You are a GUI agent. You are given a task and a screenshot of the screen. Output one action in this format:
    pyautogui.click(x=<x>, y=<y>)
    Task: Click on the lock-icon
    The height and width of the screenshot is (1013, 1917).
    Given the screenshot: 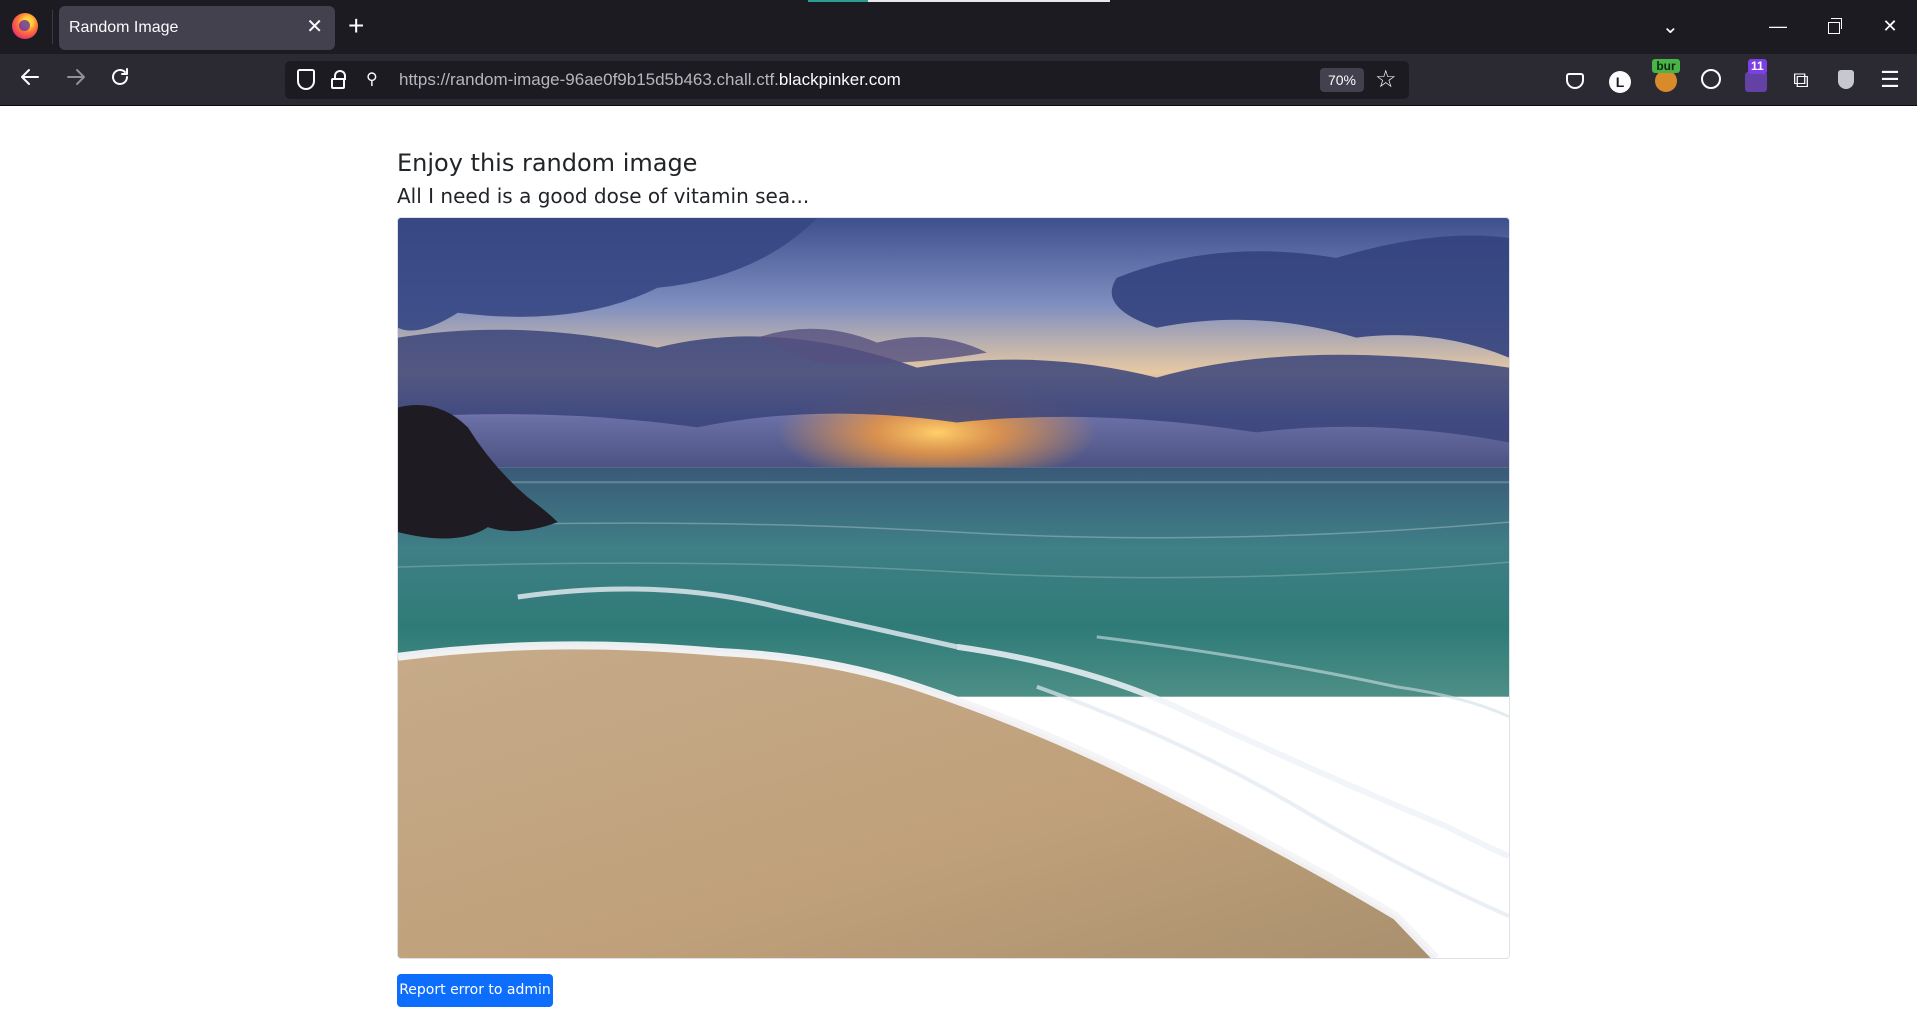 What is the action you would take?
    pyautogui.click(x=338, y=79)
    